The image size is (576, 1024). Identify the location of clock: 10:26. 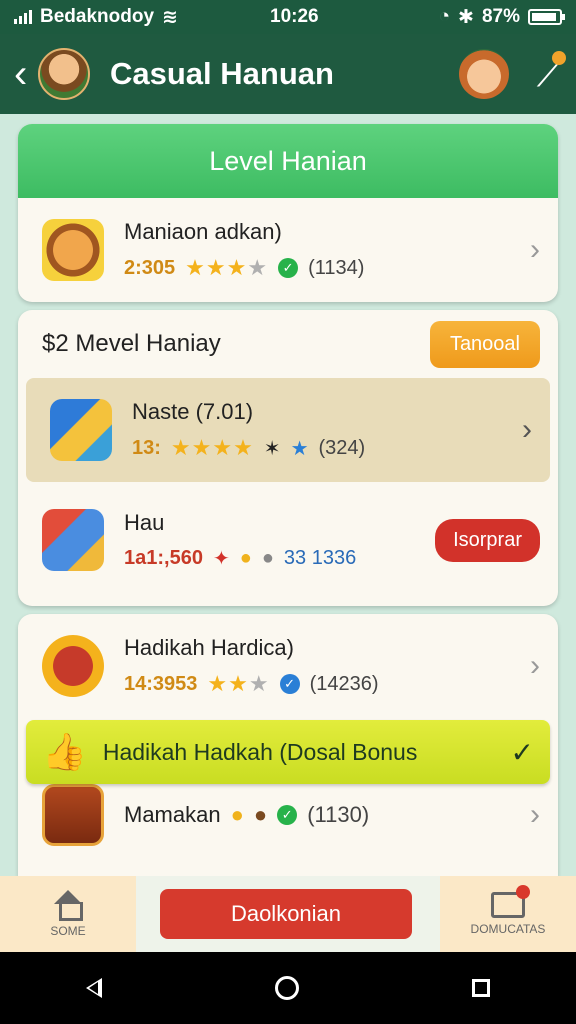
(294, 16).